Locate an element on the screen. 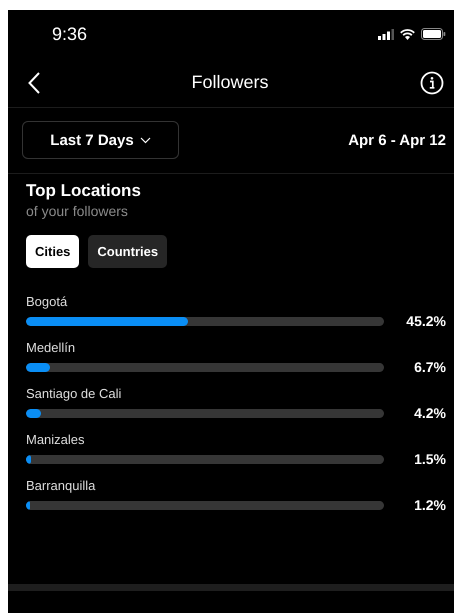 The width and height of the screenshot is (454, 613). percentage: 6.7% is located at coordinates (429, 367).